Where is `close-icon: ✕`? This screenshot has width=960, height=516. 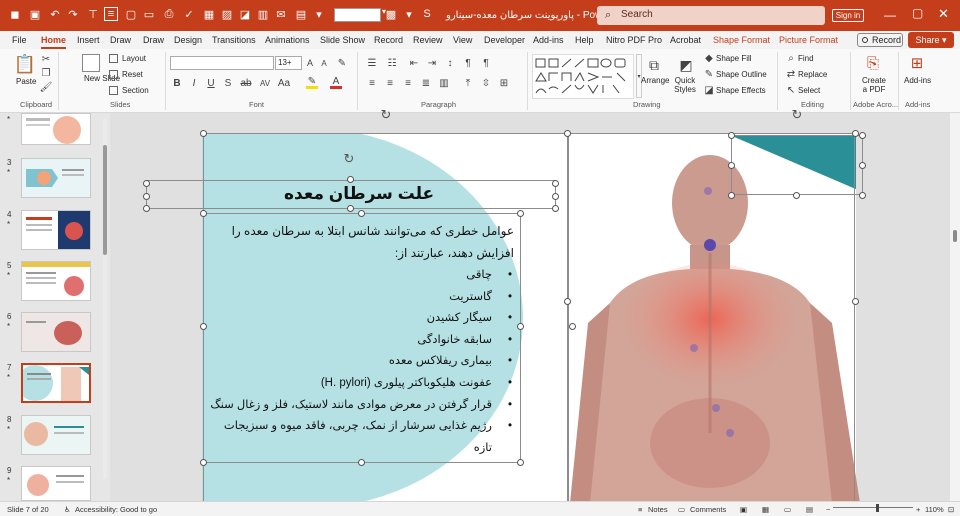 close-icon: ✕ is located at coordinates (943, 14).